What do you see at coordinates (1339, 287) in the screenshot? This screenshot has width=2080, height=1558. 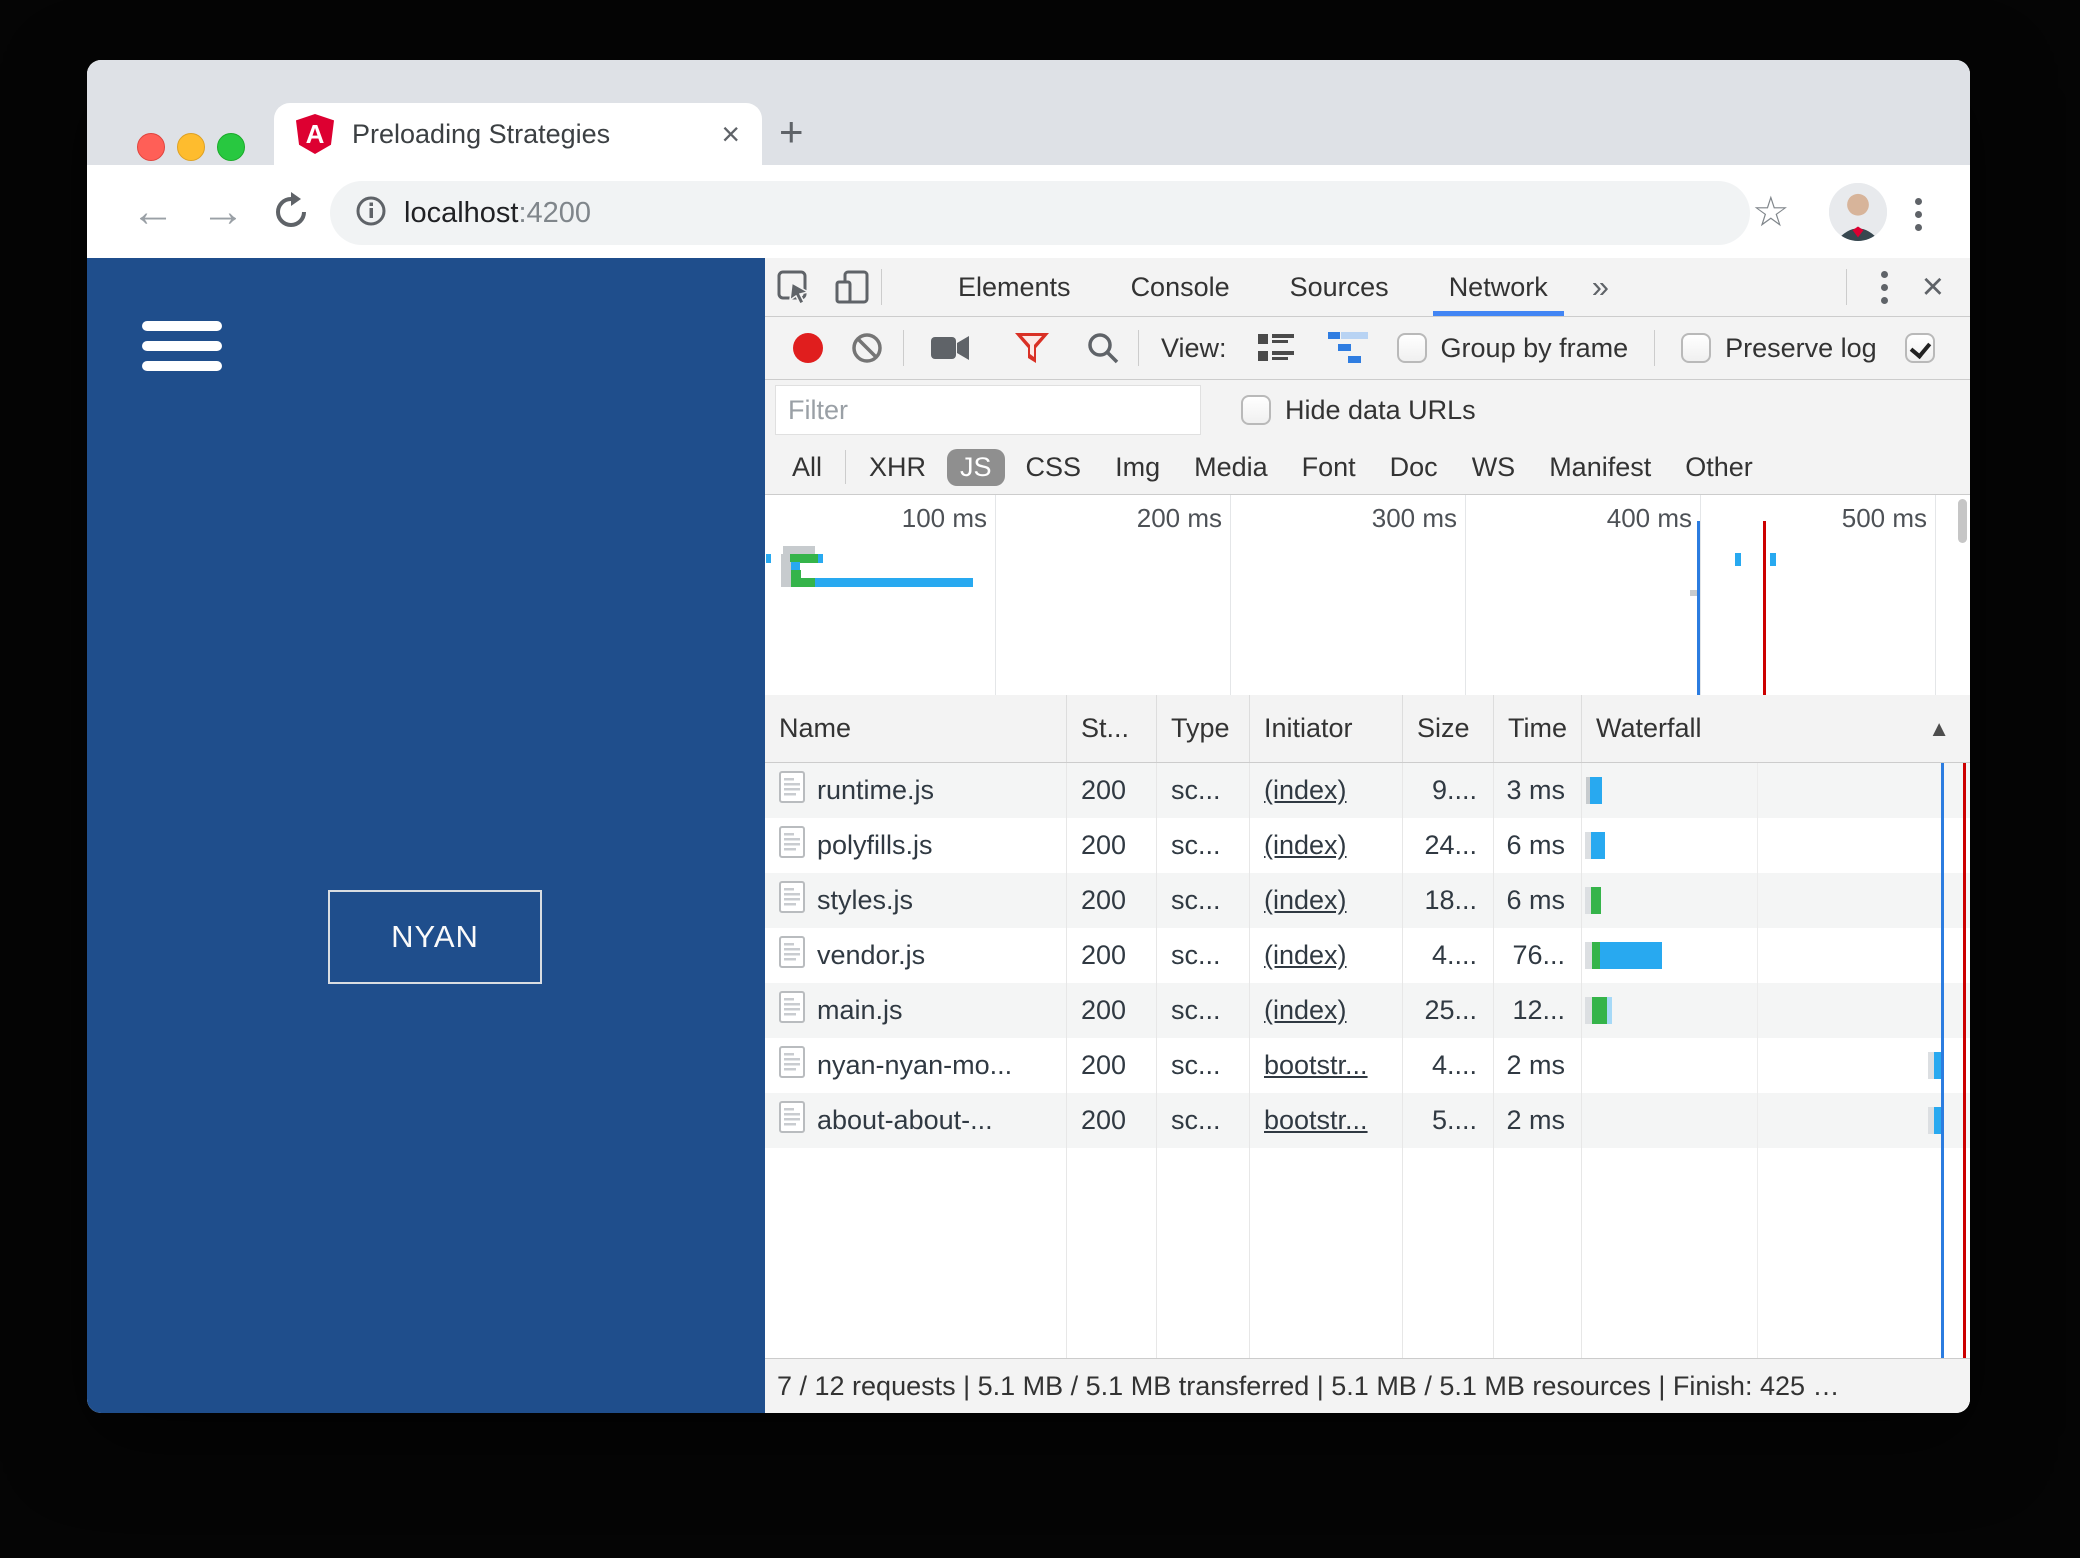 I see `devtools-tab-sources: Sources` at bounding box center [1339, 287].